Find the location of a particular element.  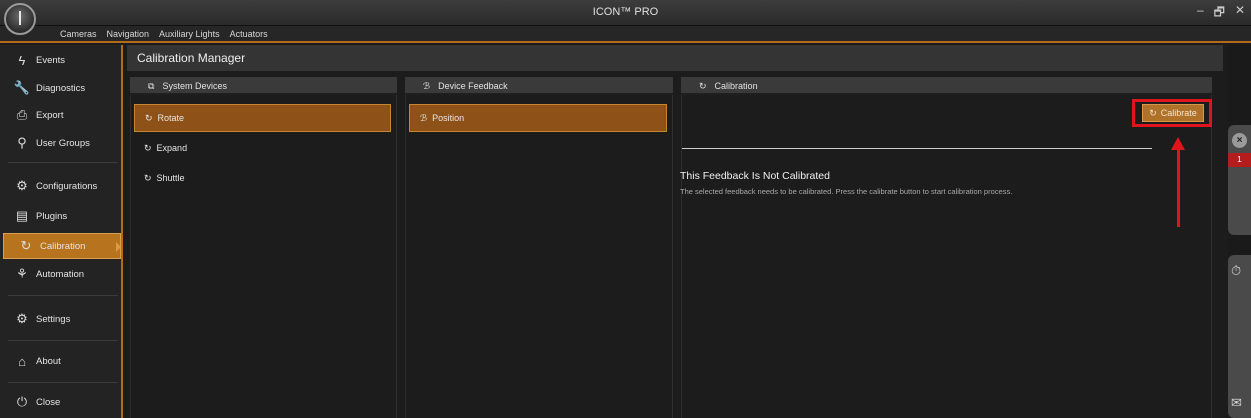

sidebar-item-label: Events is located at coordinates (51, 60).